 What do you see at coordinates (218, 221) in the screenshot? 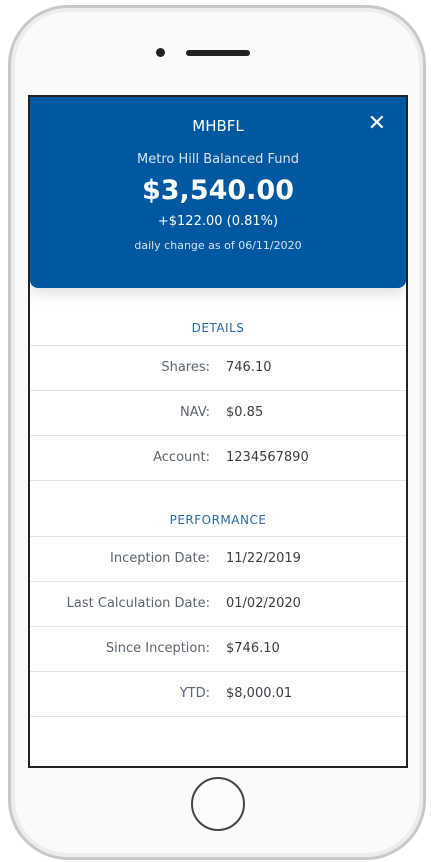
I see `daily-change: +$122.00 (0.81%)` at bounding box center [218, 221].